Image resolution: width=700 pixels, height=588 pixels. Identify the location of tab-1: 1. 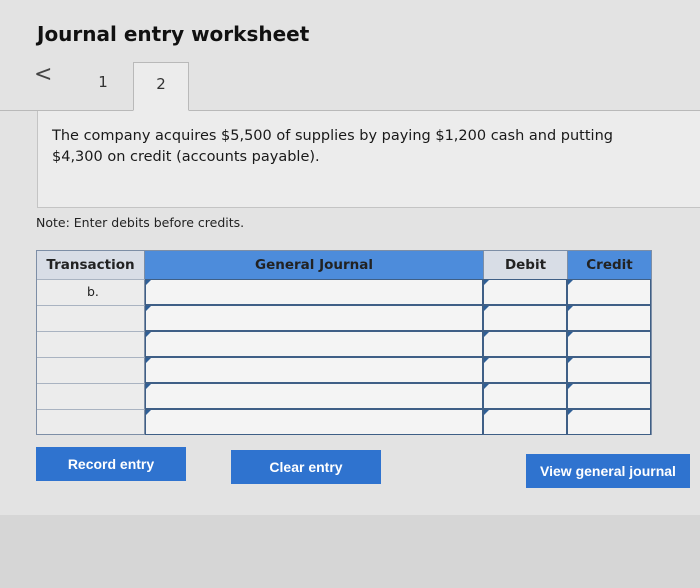
(103, 82).